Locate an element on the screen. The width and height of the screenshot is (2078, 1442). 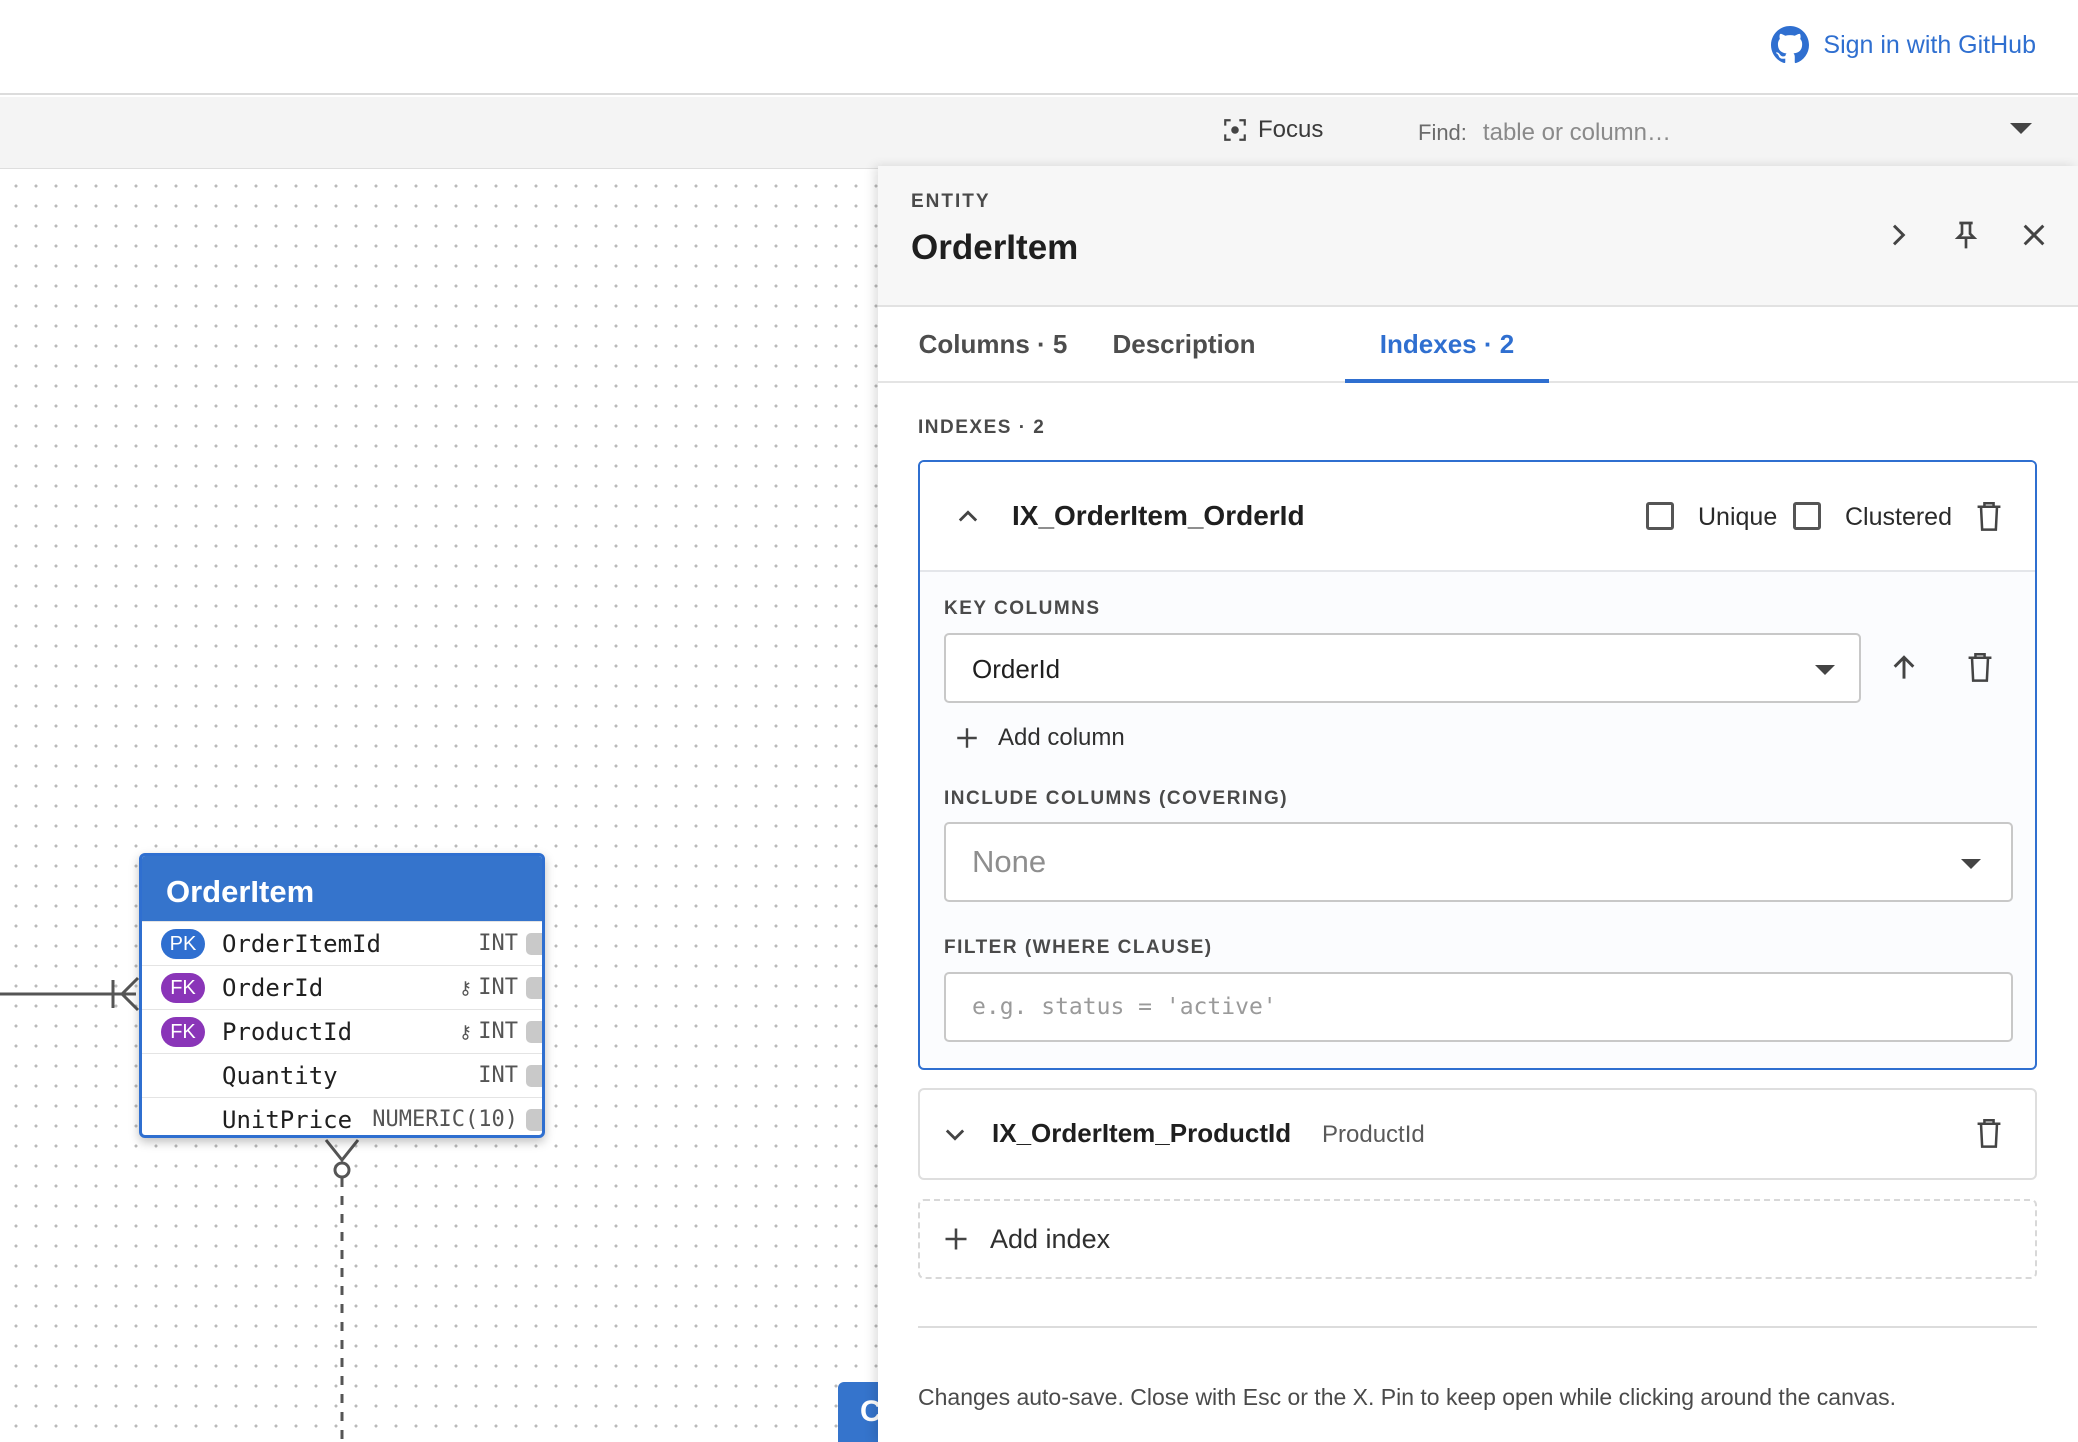
clustered-checkbox is located at coordinates (1807, 516).